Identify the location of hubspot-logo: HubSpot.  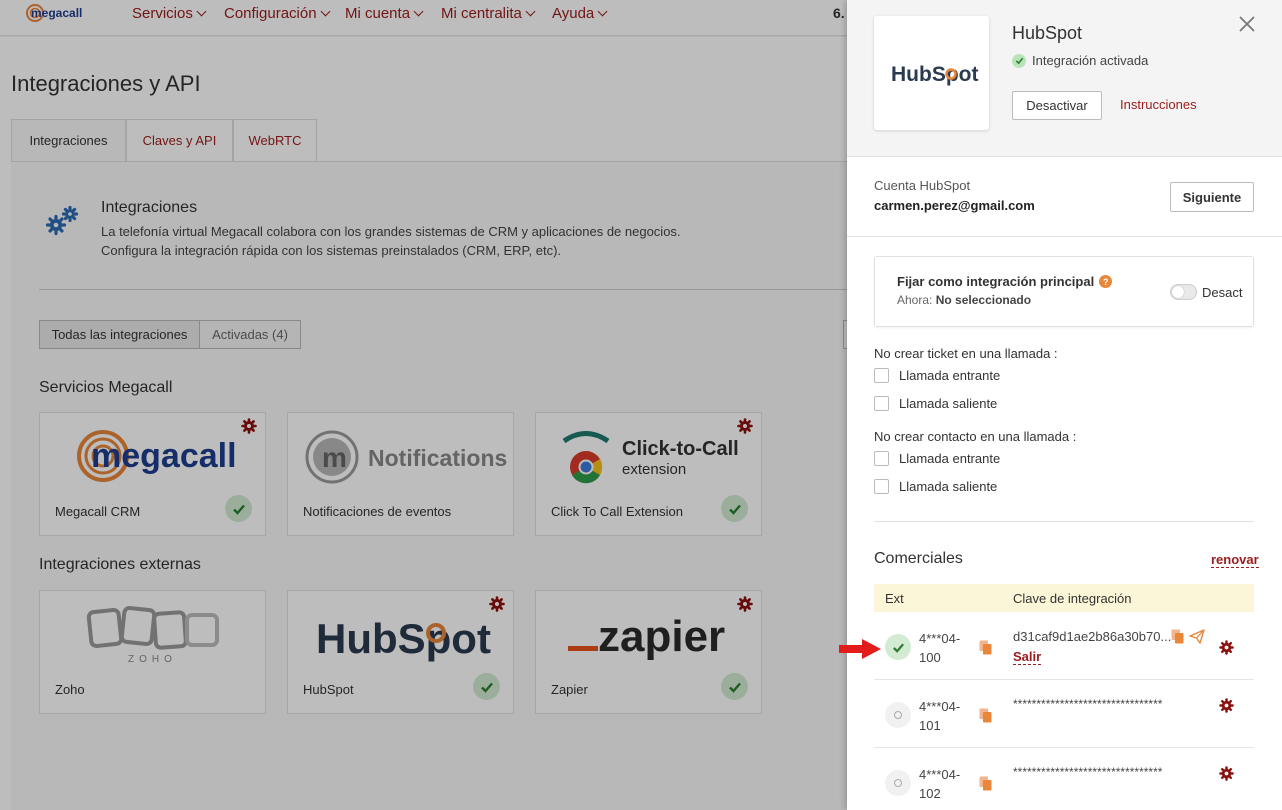
(934, 74).